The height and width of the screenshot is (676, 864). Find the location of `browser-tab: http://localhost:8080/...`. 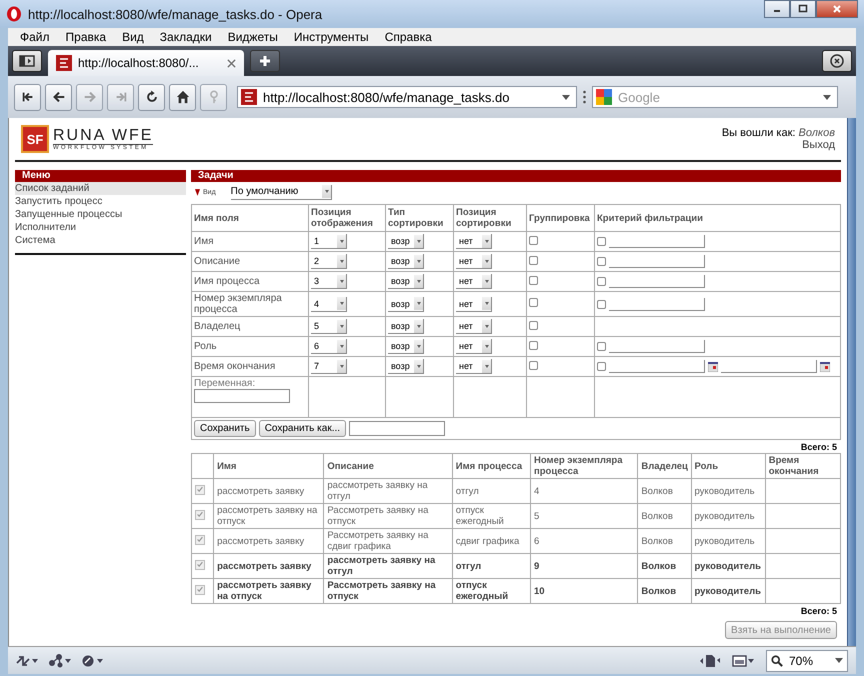

browser-tab: http://localhost:8080/... is located at coordinates (146, 63).